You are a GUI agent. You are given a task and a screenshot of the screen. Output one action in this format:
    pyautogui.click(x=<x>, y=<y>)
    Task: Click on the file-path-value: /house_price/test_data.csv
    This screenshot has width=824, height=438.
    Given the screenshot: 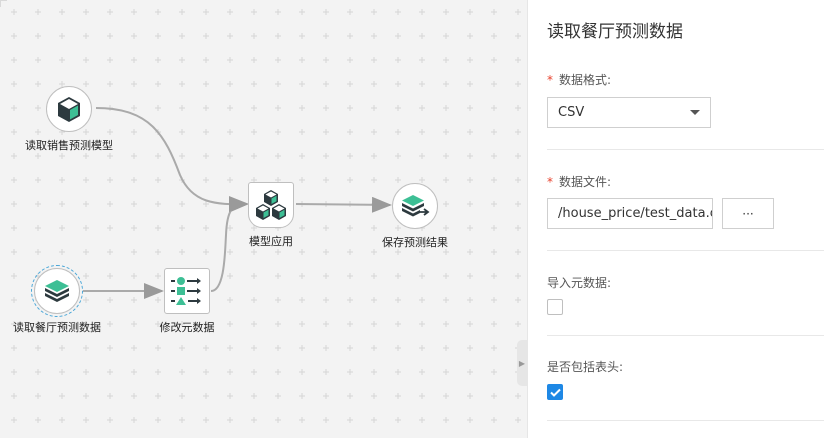 What is the action you would take?
    pyautogui.click(x=635, y=213)
    